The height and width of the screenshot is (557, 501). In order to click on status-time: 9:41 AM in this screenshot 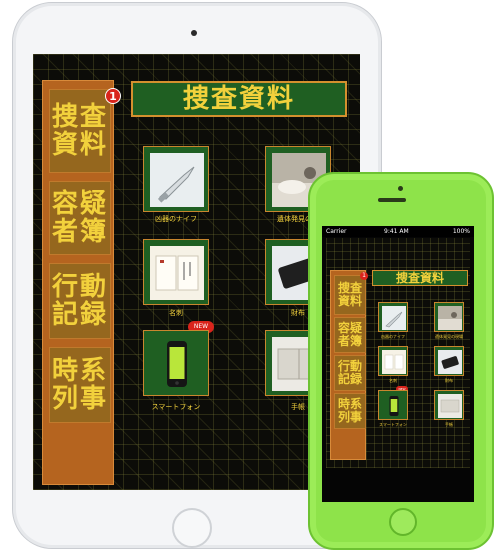, I will do `click(396, 231)`.